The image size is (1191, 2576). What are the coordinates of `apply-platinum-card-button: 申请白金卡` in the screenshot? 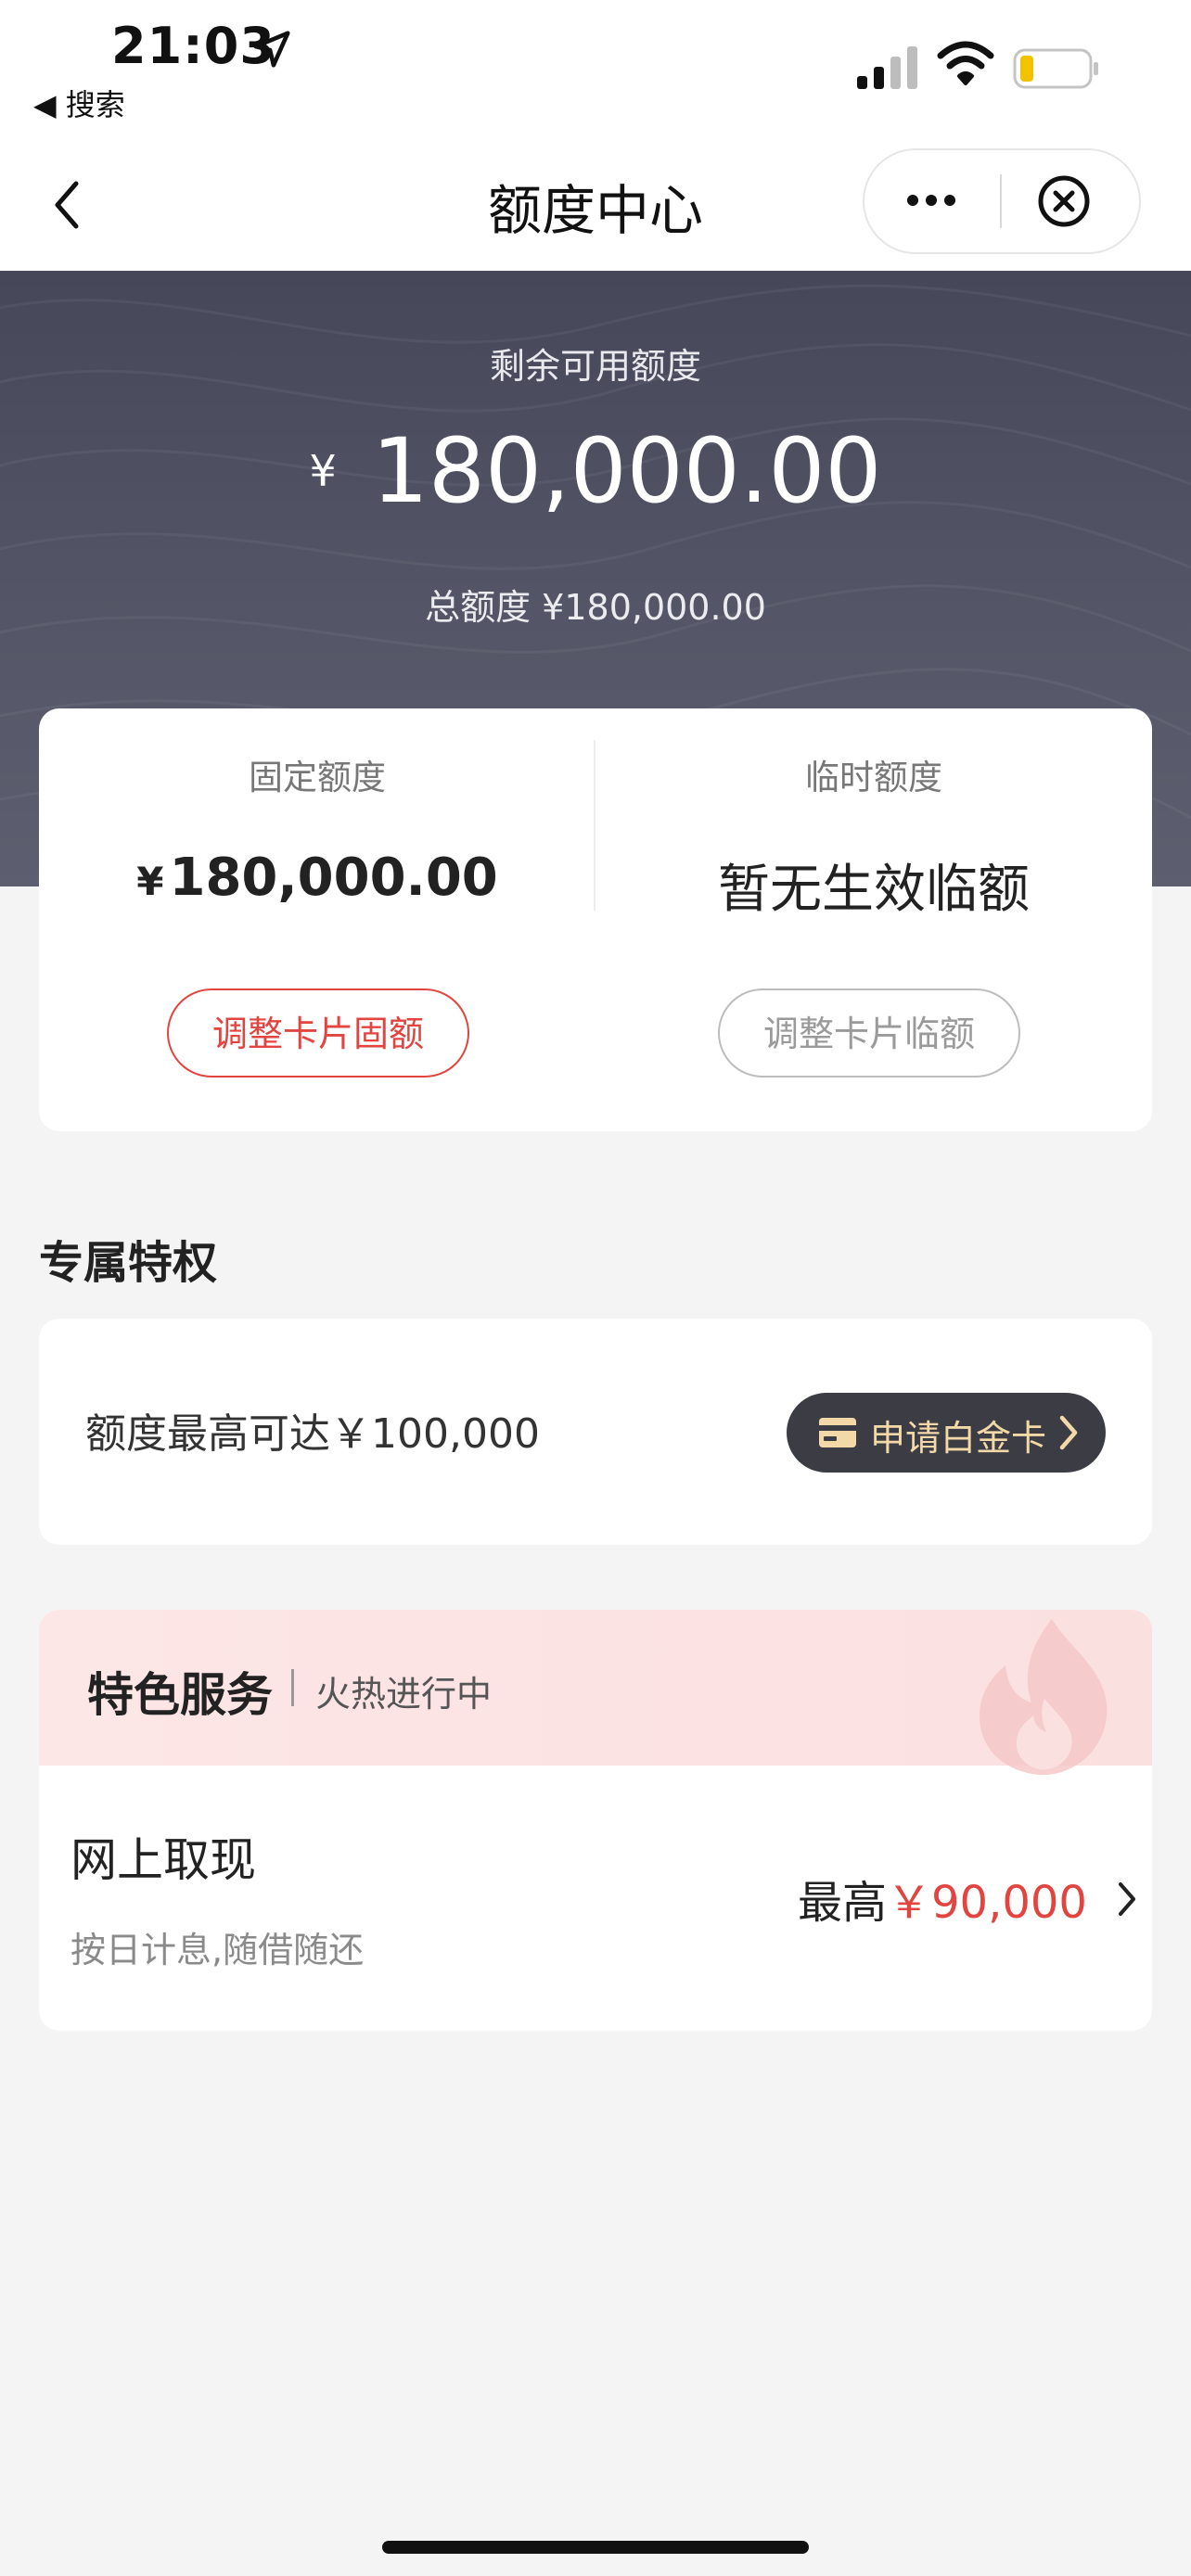 It's located at (946, 1433).